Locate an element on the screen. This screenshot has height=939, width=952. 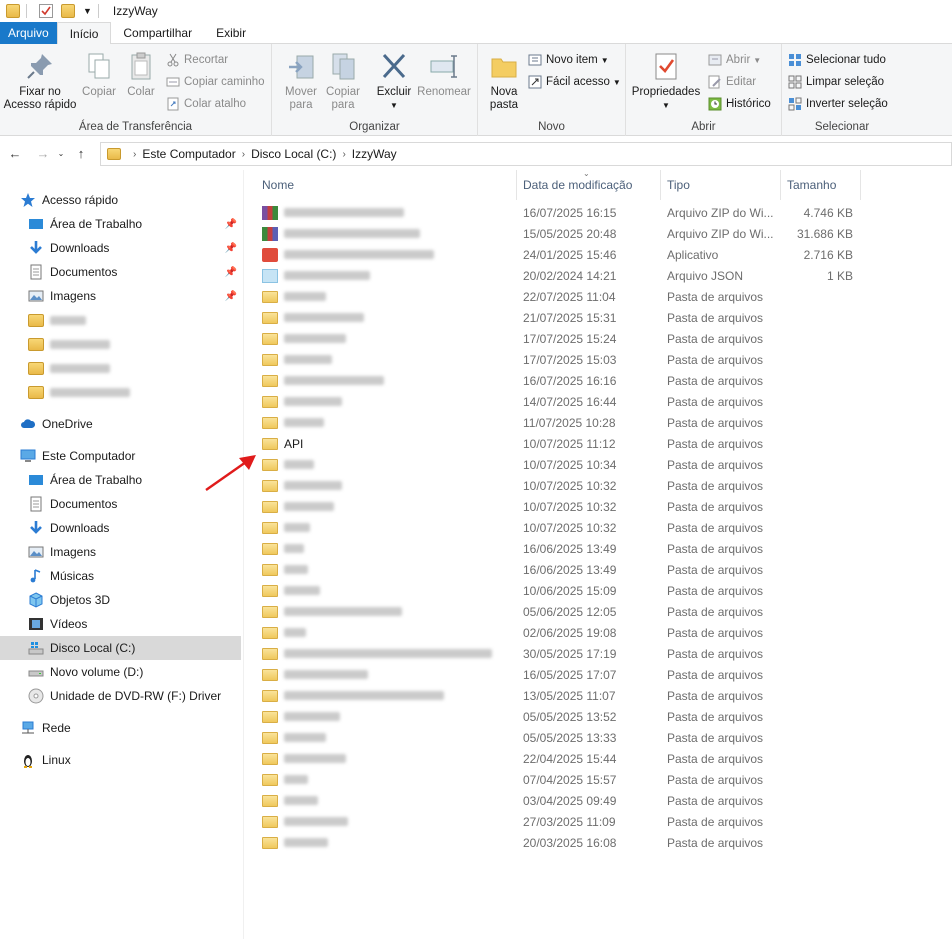
breadcrumb-local-disk: Disco Local (C:) is located at coordinates (293, 154).